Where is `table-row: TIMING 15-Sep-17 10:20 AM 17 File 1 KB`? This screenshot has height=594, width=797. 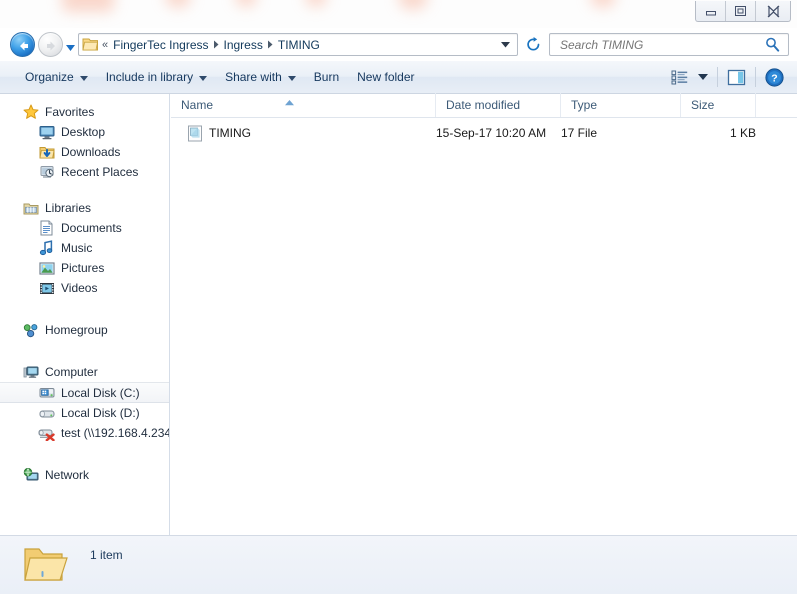 table-row: TIMING 15-Sep-17 10:20 AM 17 File 1 KB is located at coordinates (484, 133).